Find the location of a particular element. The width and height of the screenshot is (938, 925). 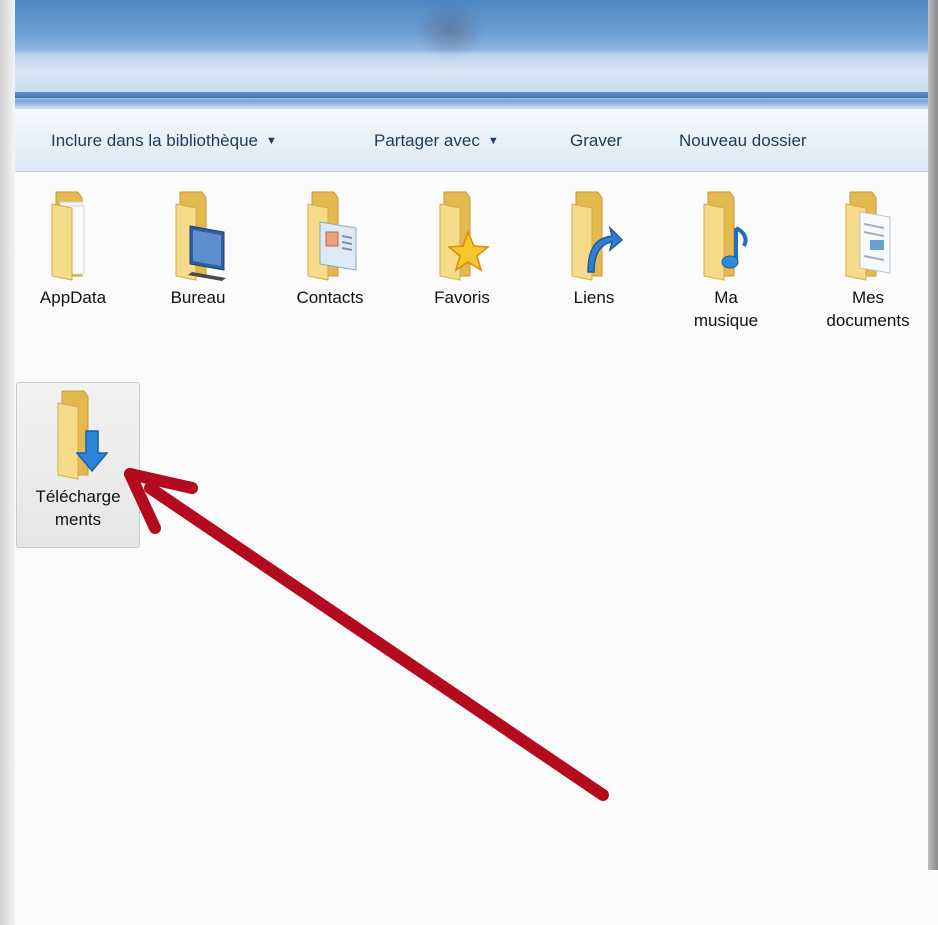

folder-item-appdata: AppData is located at coordinates (73, 248).